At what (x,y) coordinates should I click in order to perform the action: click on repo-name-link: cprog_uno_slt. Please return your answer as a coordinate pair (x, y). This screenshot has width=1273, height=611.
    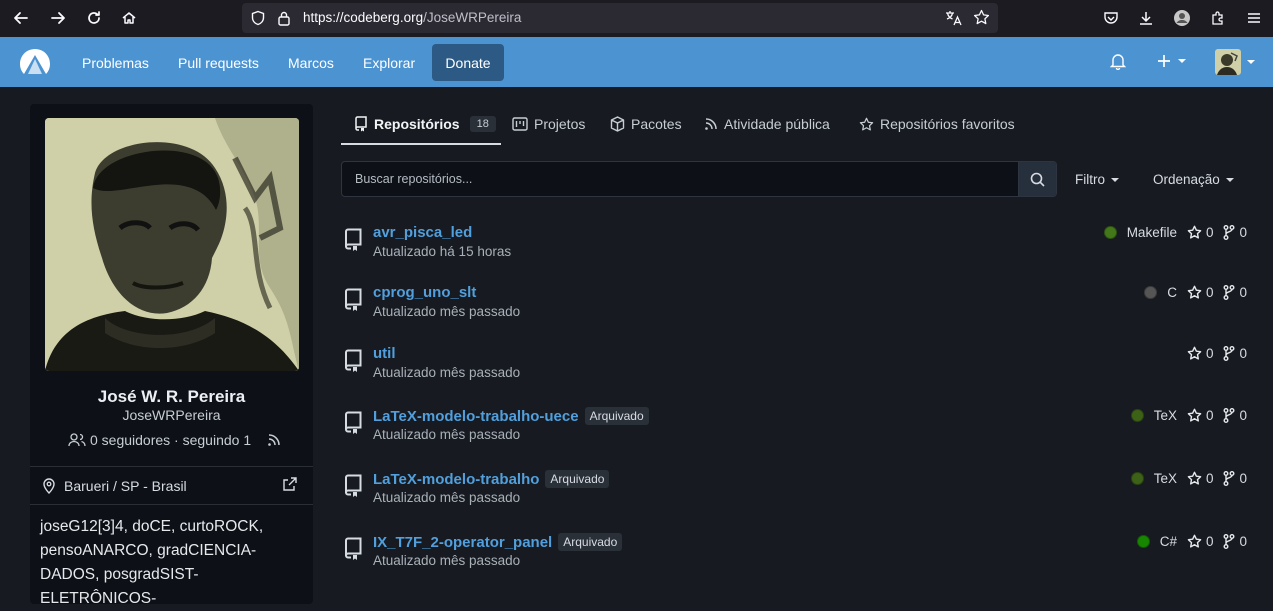
    Looking at the image, I should click on (424, 292).